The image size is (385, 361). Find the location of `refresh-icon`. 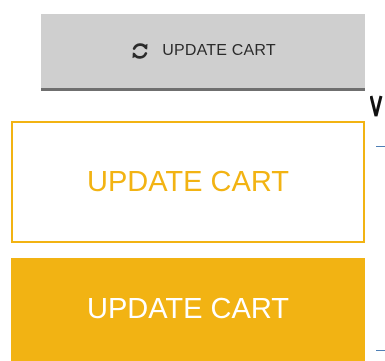

refresh-icon is located at coordinates (140, 51).